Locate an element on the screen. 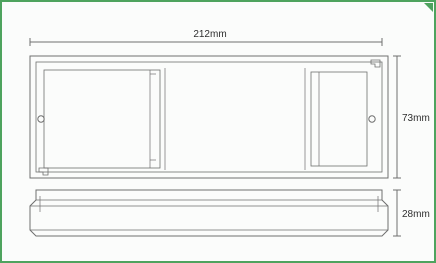 This screenshot has width=436, height=263. slot-top-right is located at coordinates (375, 63).